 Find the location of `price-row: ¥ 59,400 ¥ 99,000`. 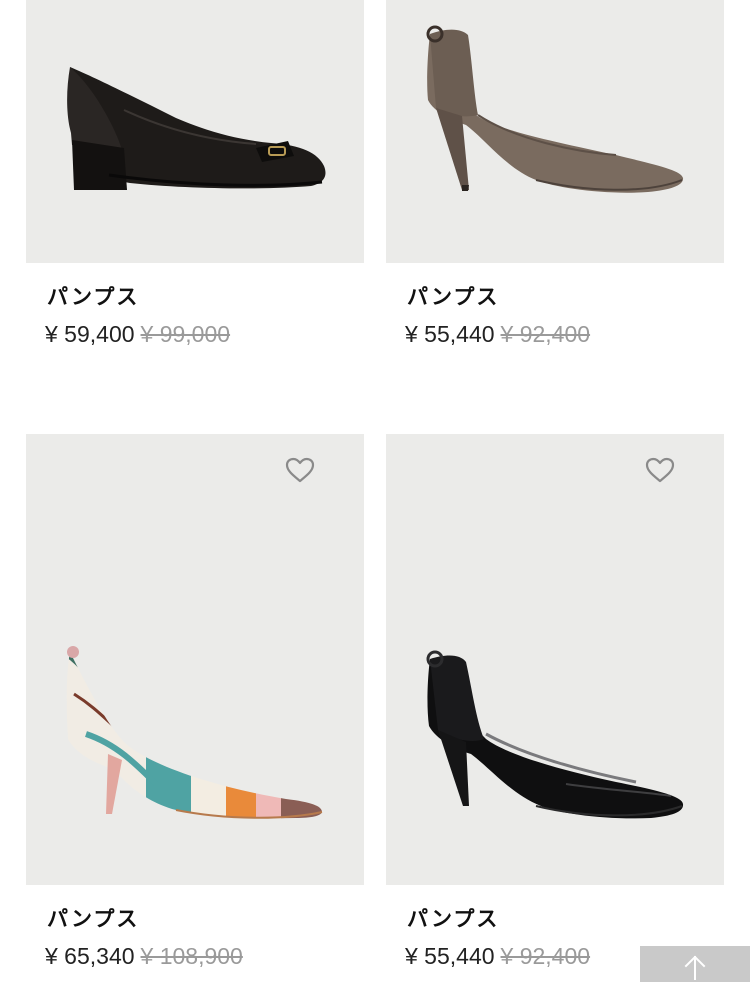

price-row: ¥ 59,400 ¥ 99,000 is located at coordinates (195, 334).